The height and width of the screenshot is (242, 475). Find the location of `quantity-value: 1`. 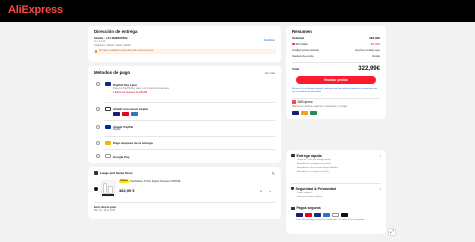

quantity-value: 1 is located at coordinates (261, 191).